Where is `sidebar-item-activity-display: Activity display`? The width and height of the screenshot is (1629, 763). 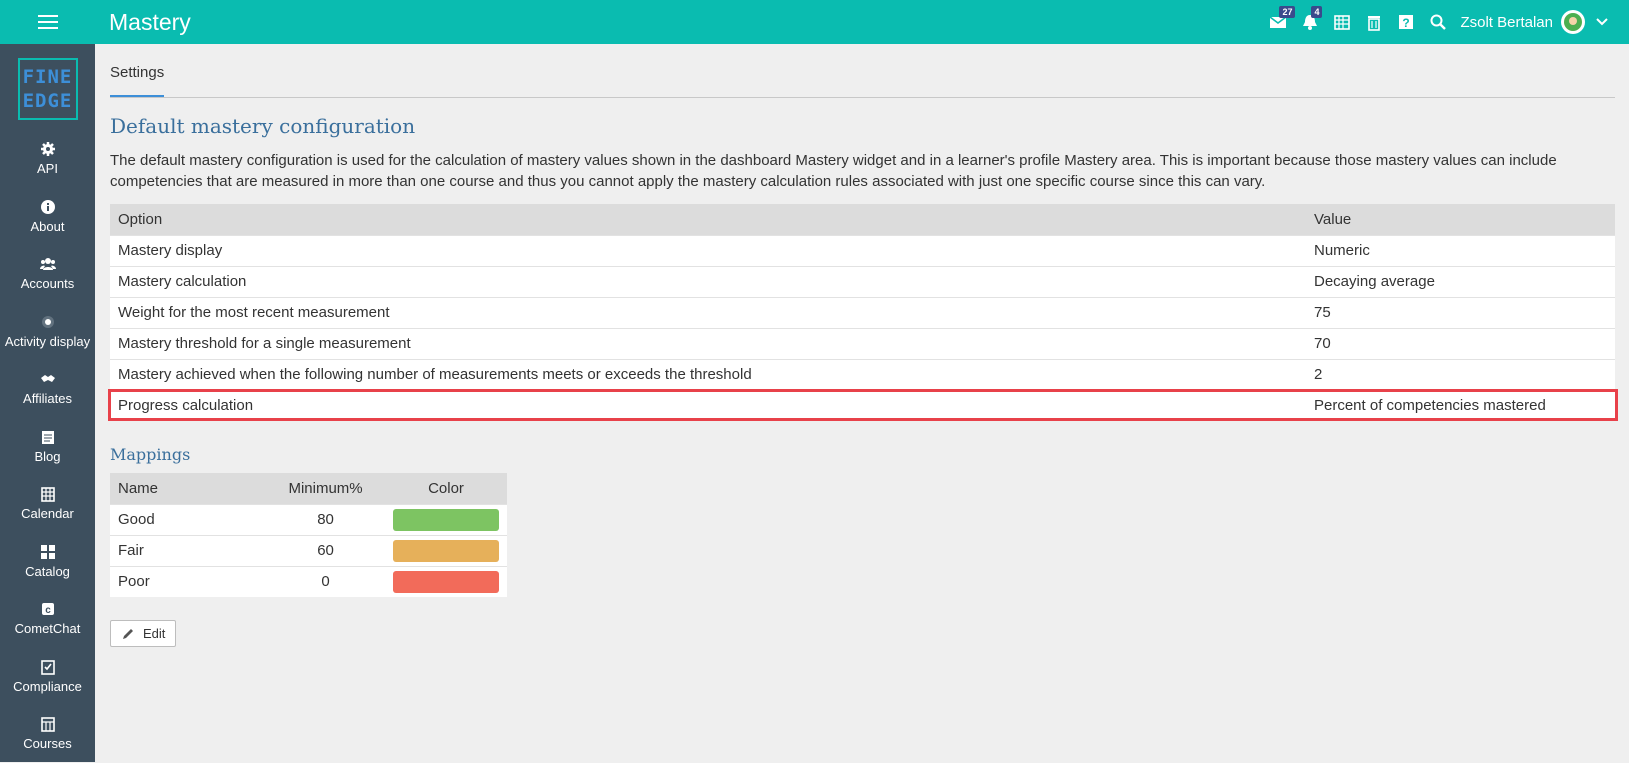 sidebar-item-activity-display: Activity display is located at coordinates (47, 332).